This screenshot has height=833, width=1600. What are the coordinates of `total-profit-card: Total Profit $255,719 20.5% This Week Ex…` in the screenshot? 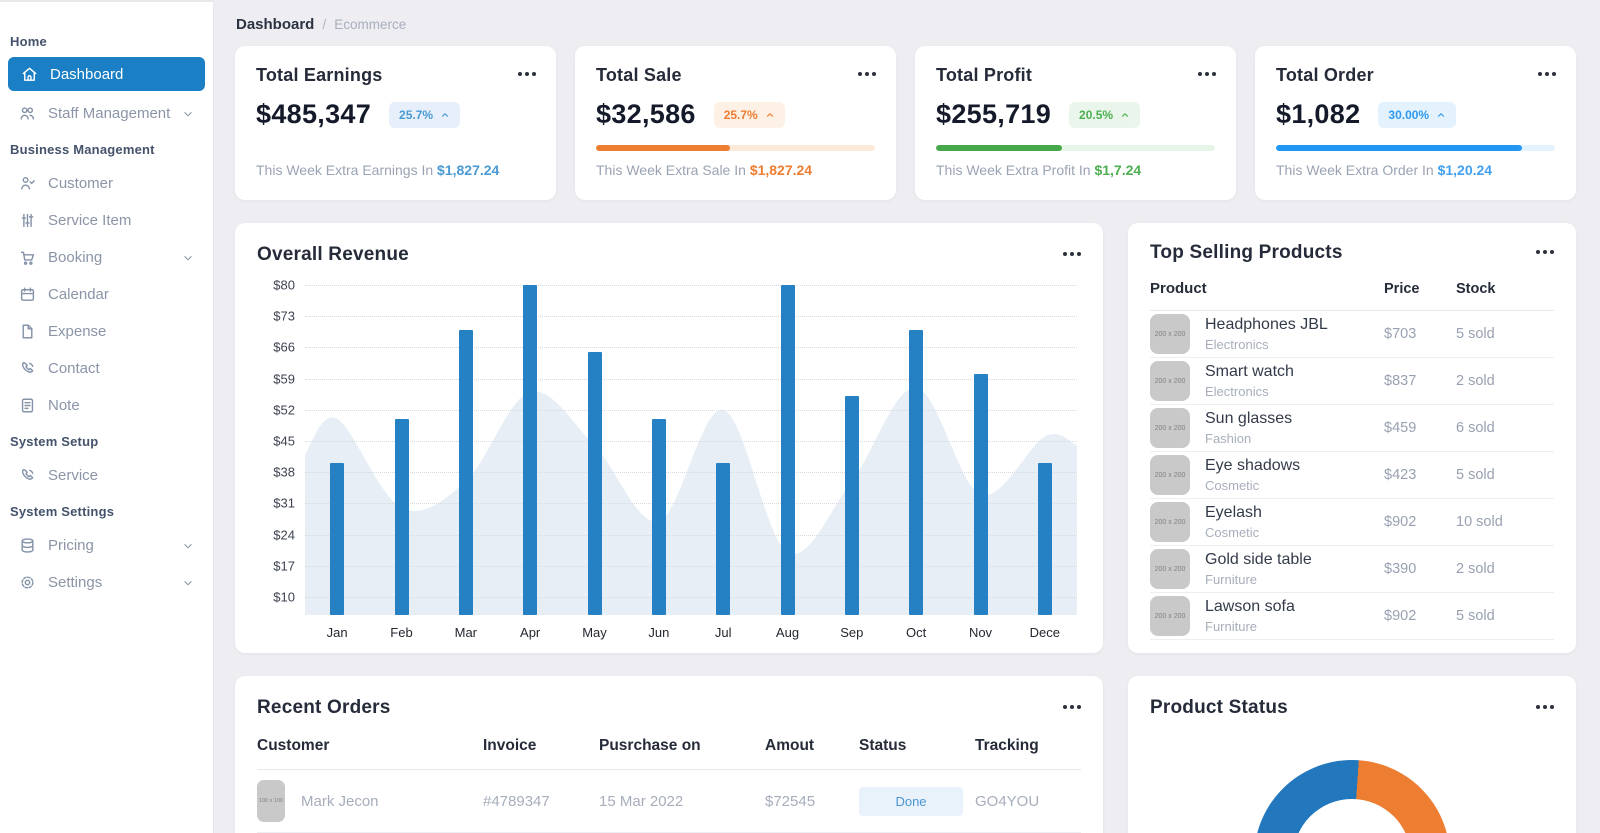 It's located at (1075, 123).